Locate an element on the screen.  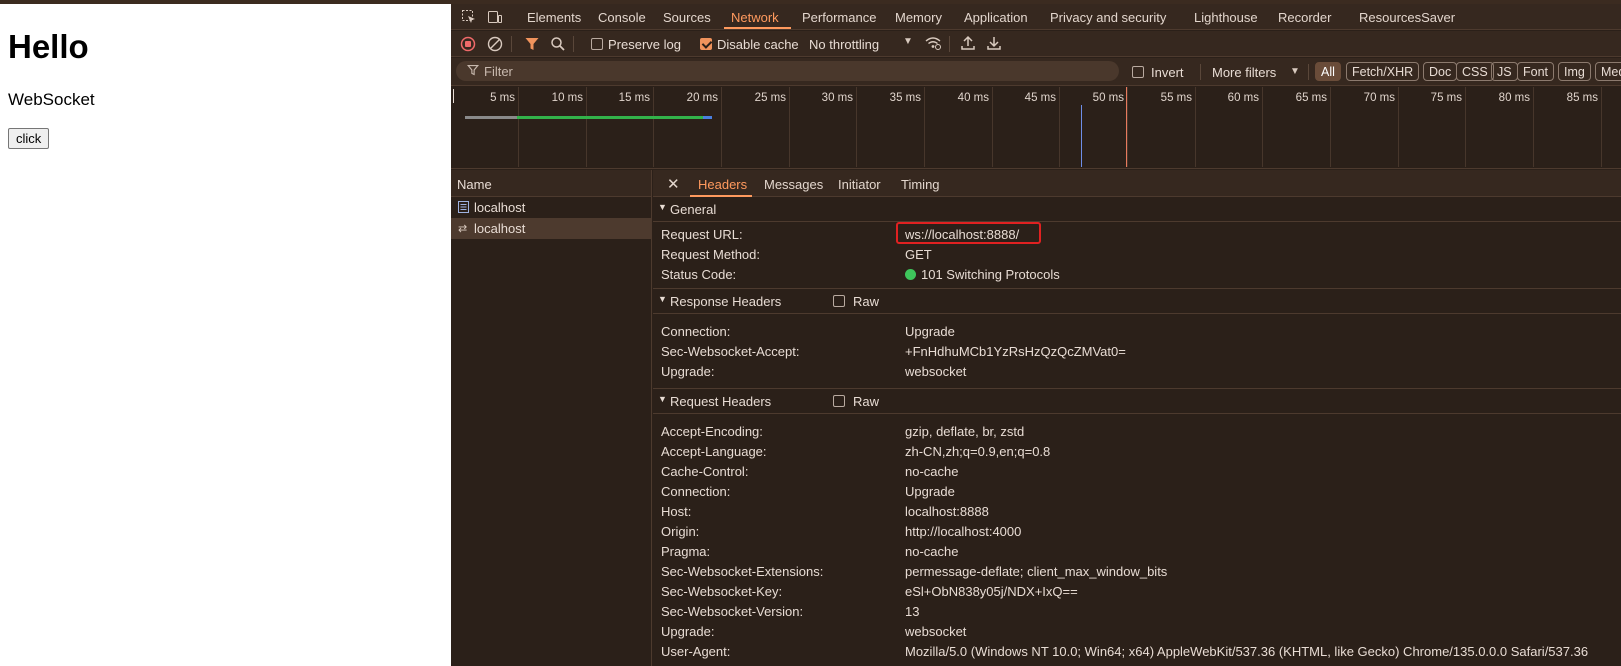
section-title: Response Headers is located at coordinates (726, 301).